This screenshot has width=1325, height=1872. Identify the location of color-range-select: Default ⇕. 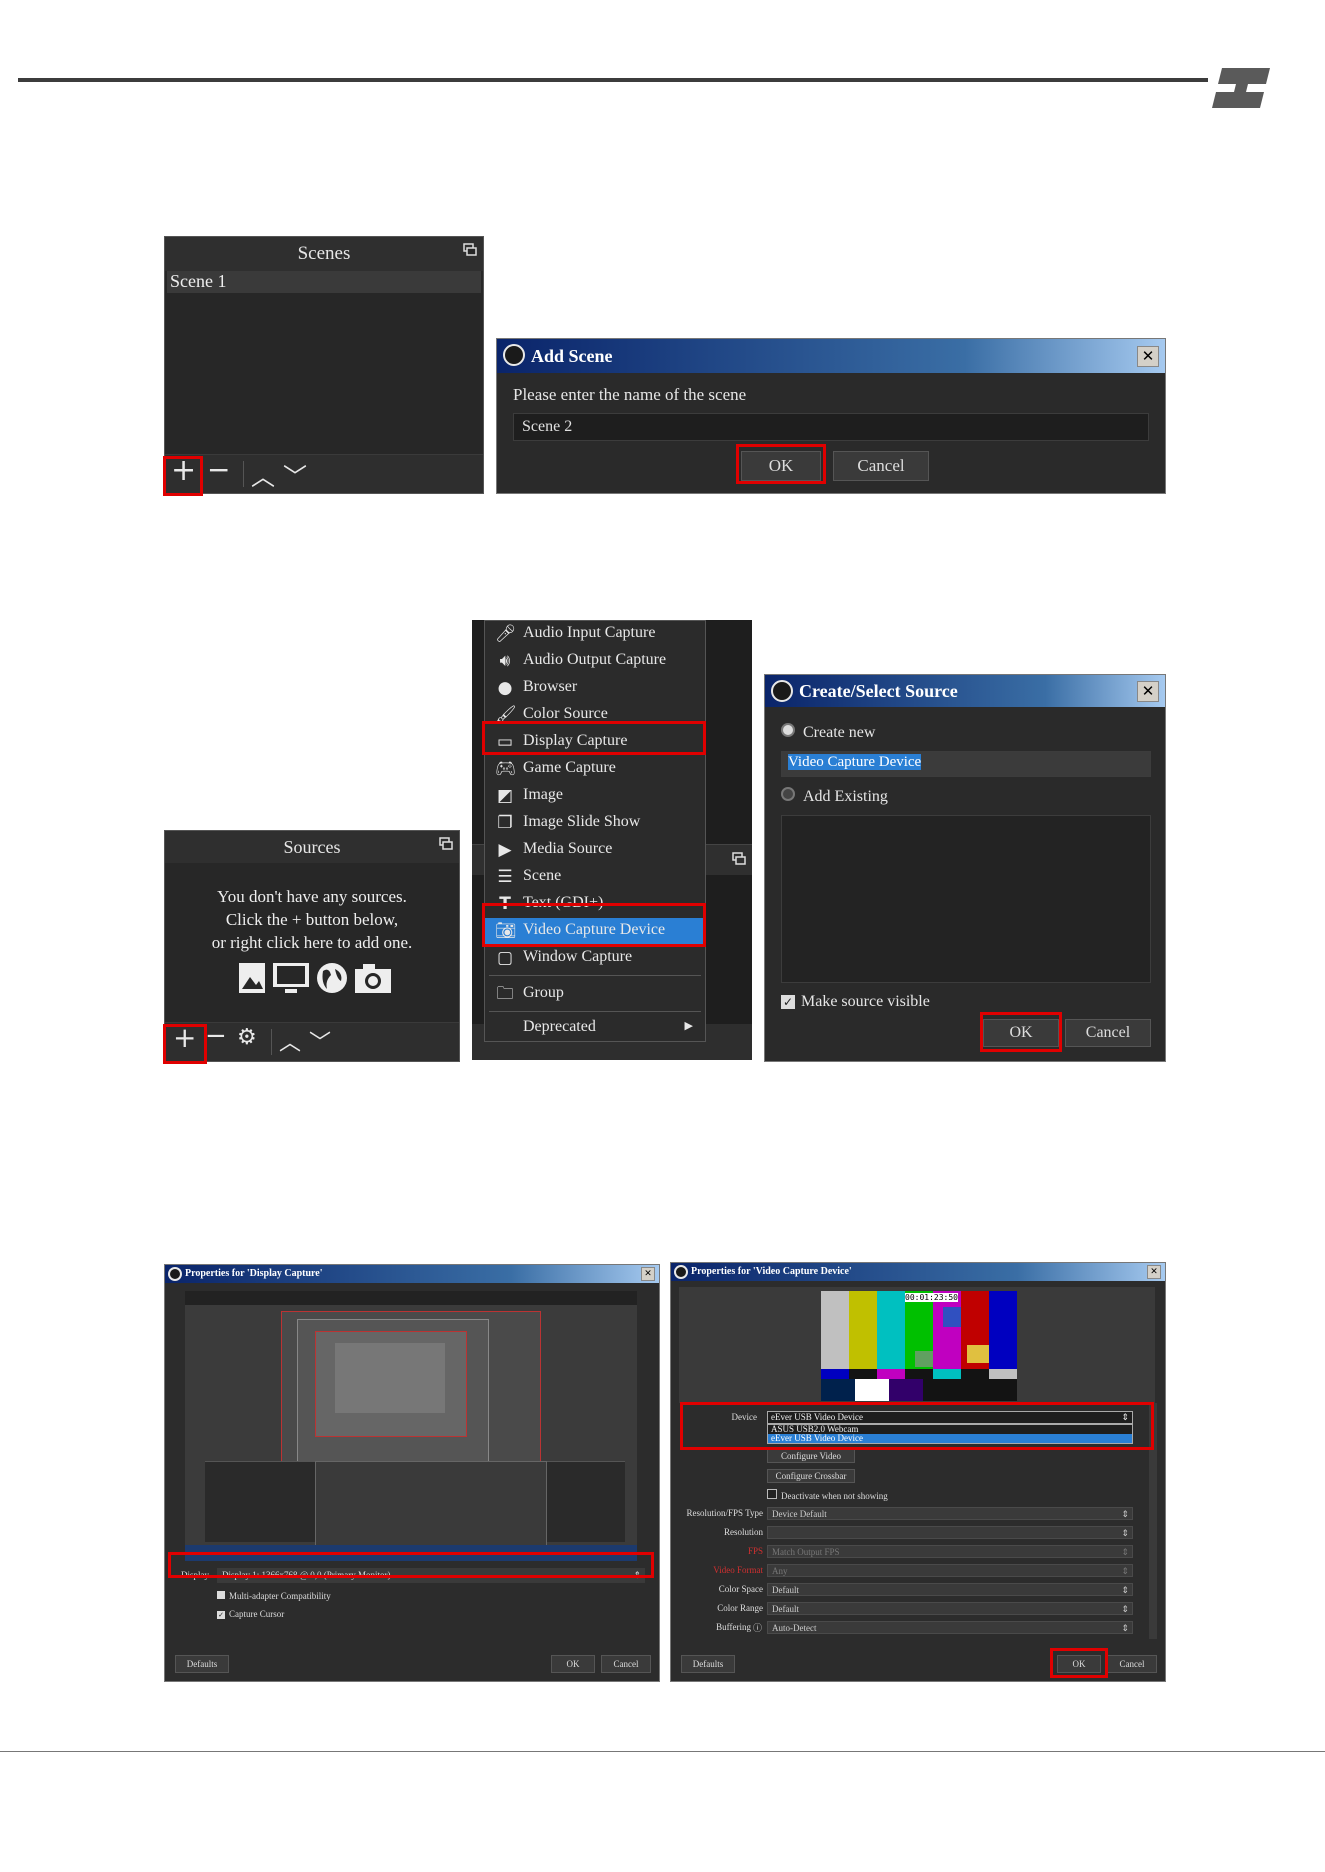
(950, 1608).